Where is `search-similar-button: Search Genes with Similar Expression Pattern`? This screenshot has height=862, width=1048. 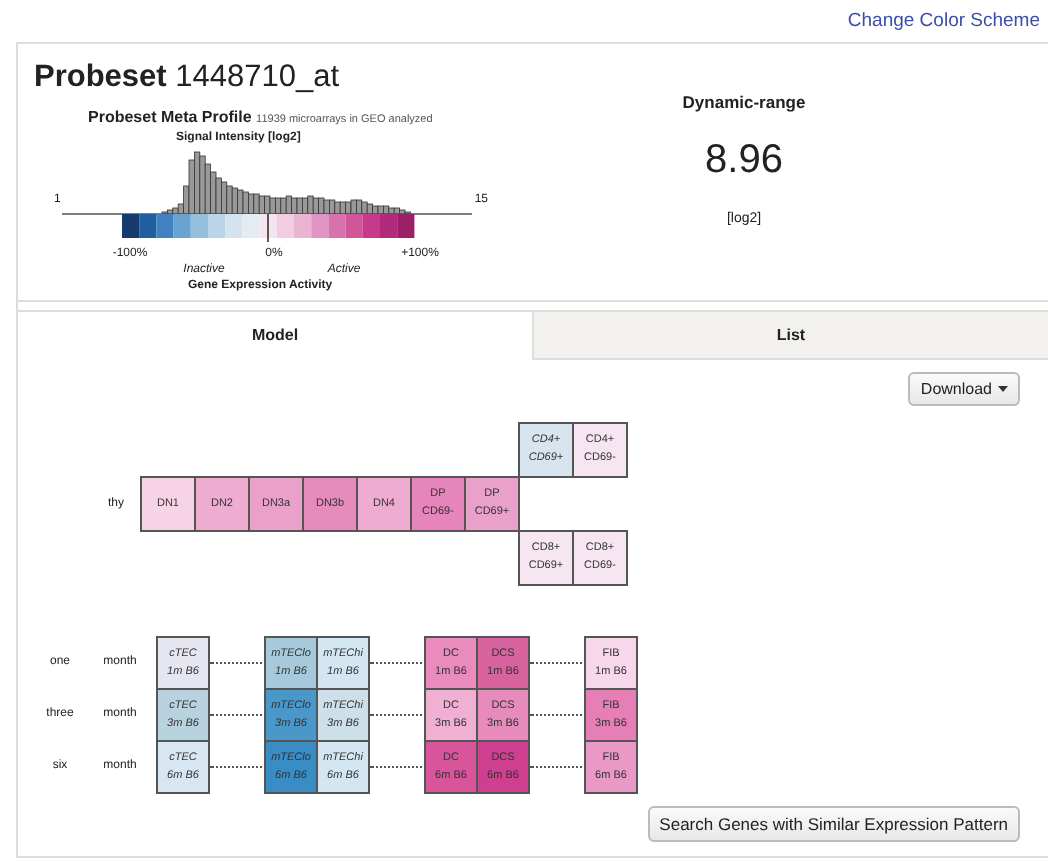 search-similar-button: Search Genes with Similar Expression Pattern is located at coordinates (833, 824).